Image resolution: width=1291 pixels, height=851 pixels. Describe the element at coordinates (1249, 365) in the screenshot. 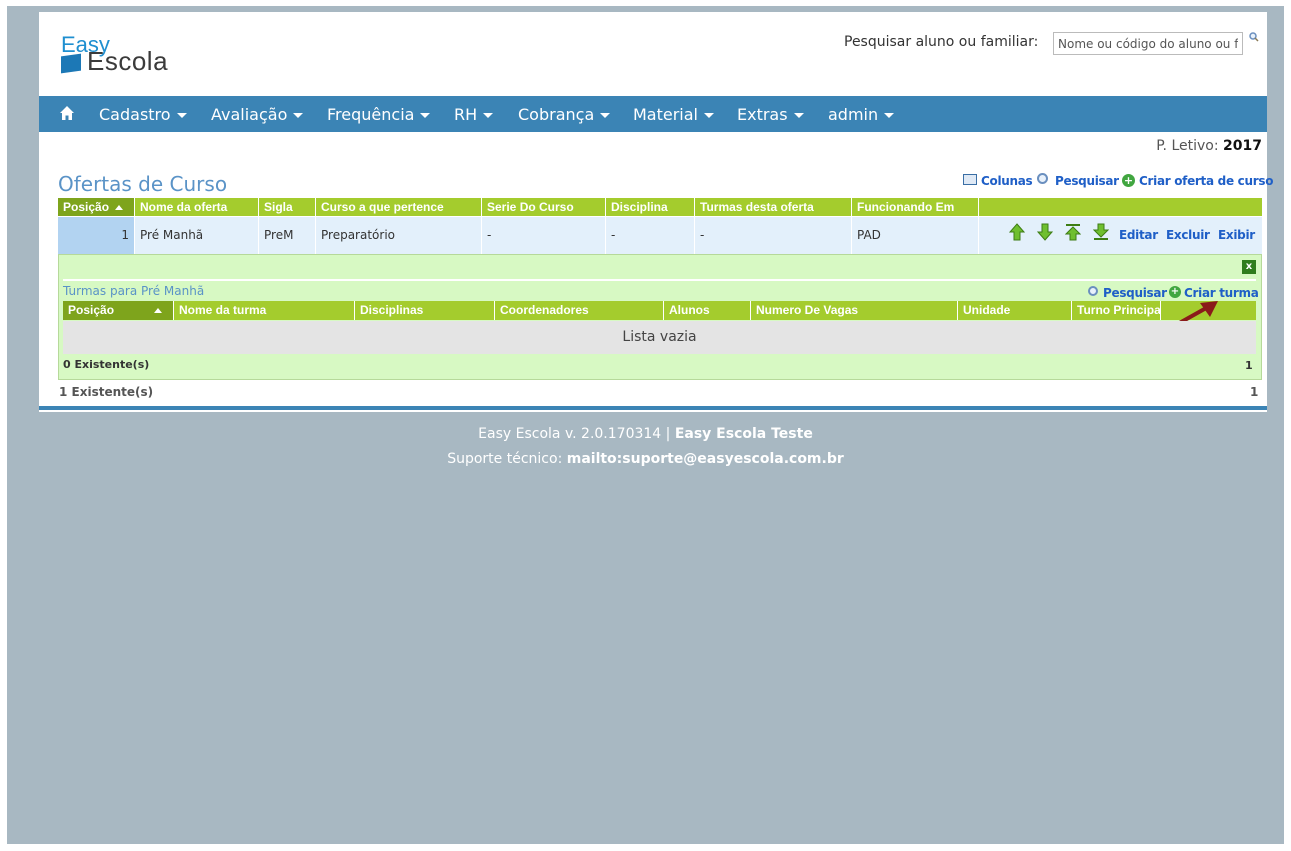

I see `nested-page-number: 1` at that location.